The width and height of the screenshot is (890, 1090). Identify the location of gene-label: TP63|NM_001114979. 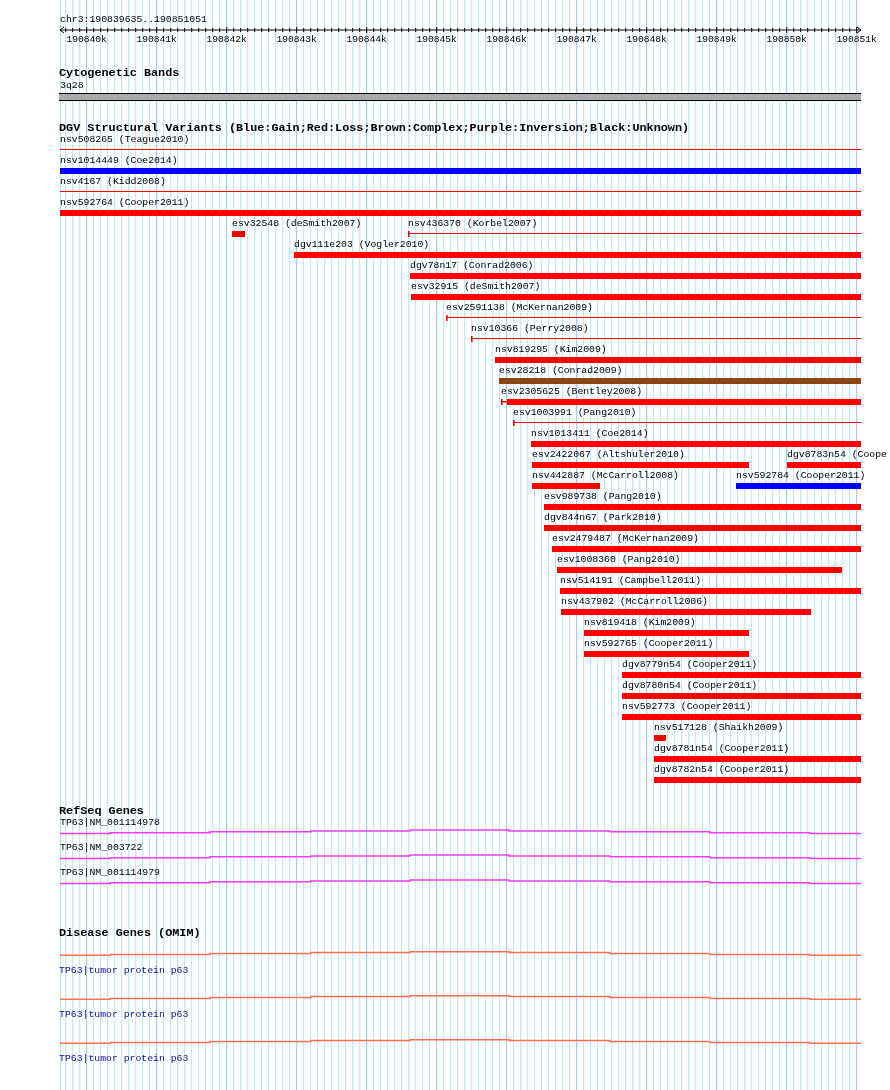
(110, 873).